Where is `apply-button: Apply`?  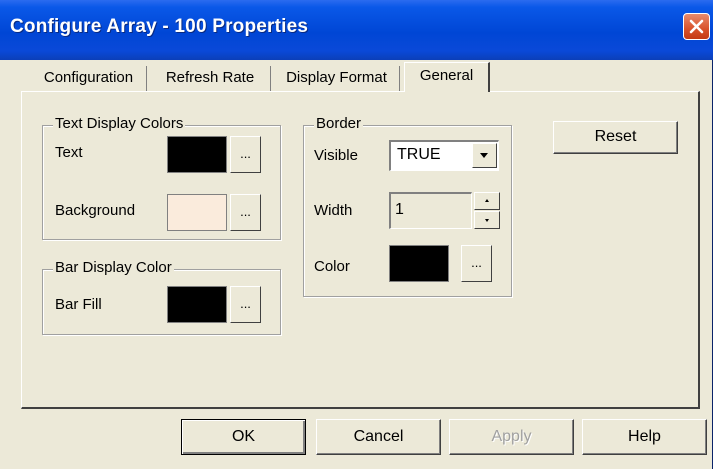
apply-button: Apply is located at coordinates (511, 437).